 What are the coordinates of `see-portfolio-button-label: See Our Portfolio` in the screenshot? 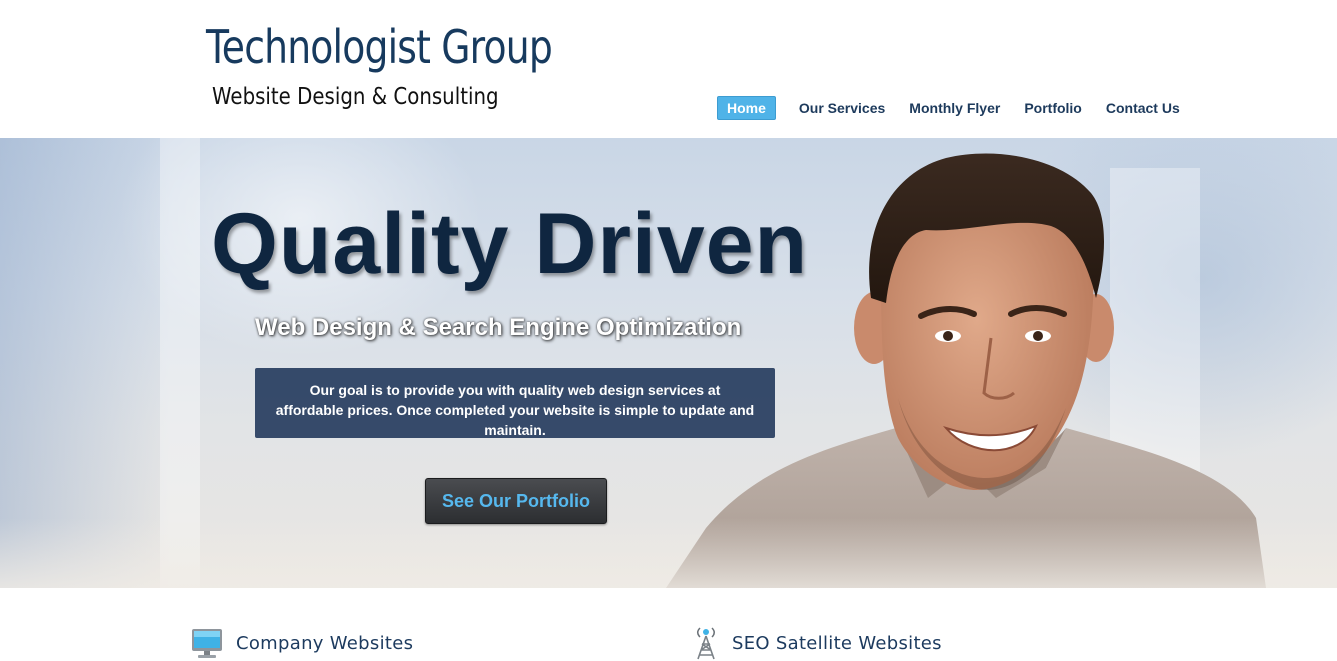 It's located at (516, 500).